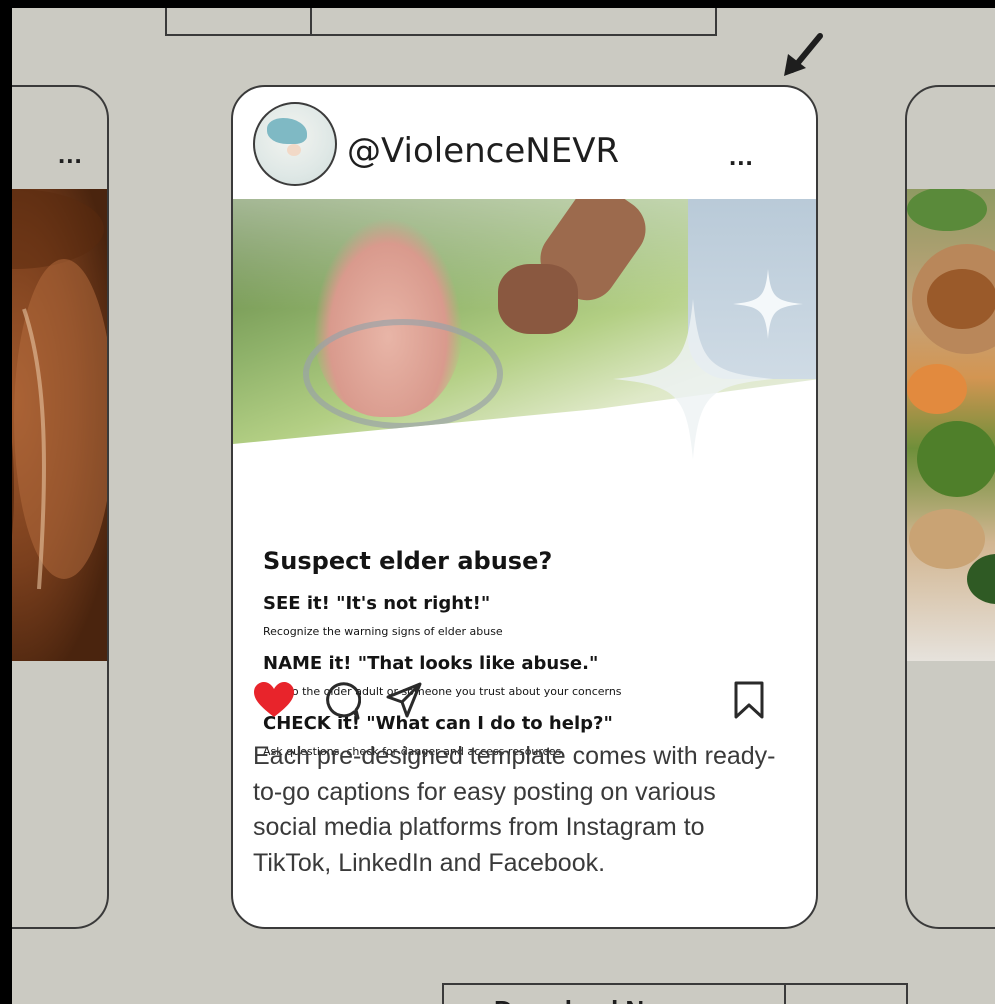  Describe the element at coordinates (311, 21) in the screenshot. I see `top-bar-divider` at that location.